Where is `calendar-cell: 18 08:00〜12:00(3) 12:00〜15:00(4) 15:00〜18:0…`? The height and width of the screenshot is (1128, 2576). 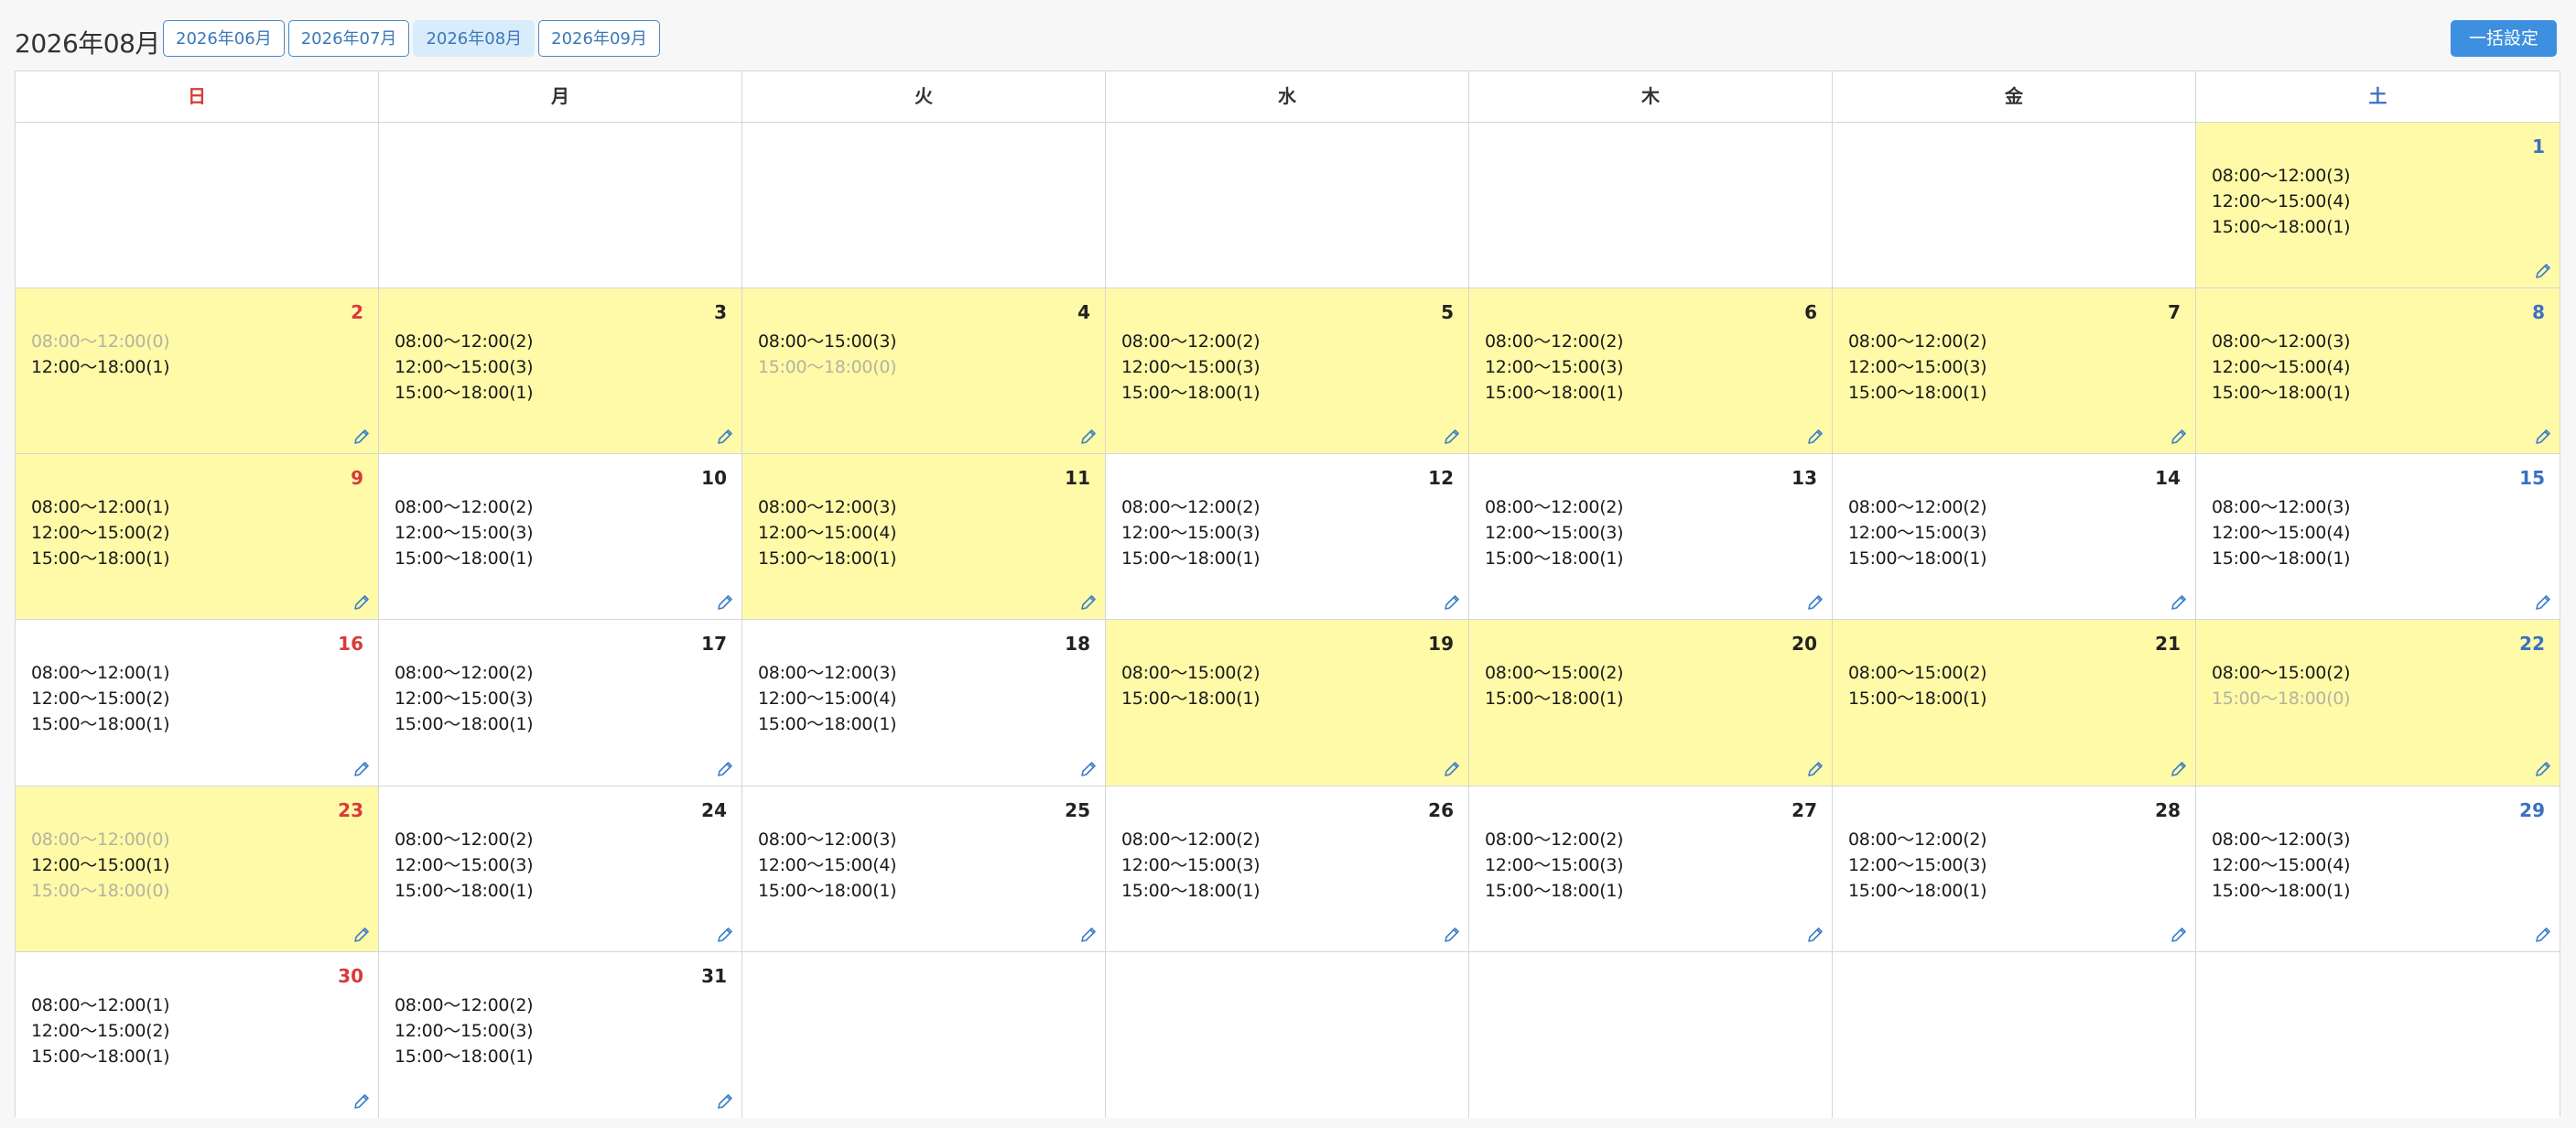 calendar-cell: 18 08:00〜12:00(3) 12:00〜15:00(4) 15:00〜18:0… is located at coordinates (924, 703).